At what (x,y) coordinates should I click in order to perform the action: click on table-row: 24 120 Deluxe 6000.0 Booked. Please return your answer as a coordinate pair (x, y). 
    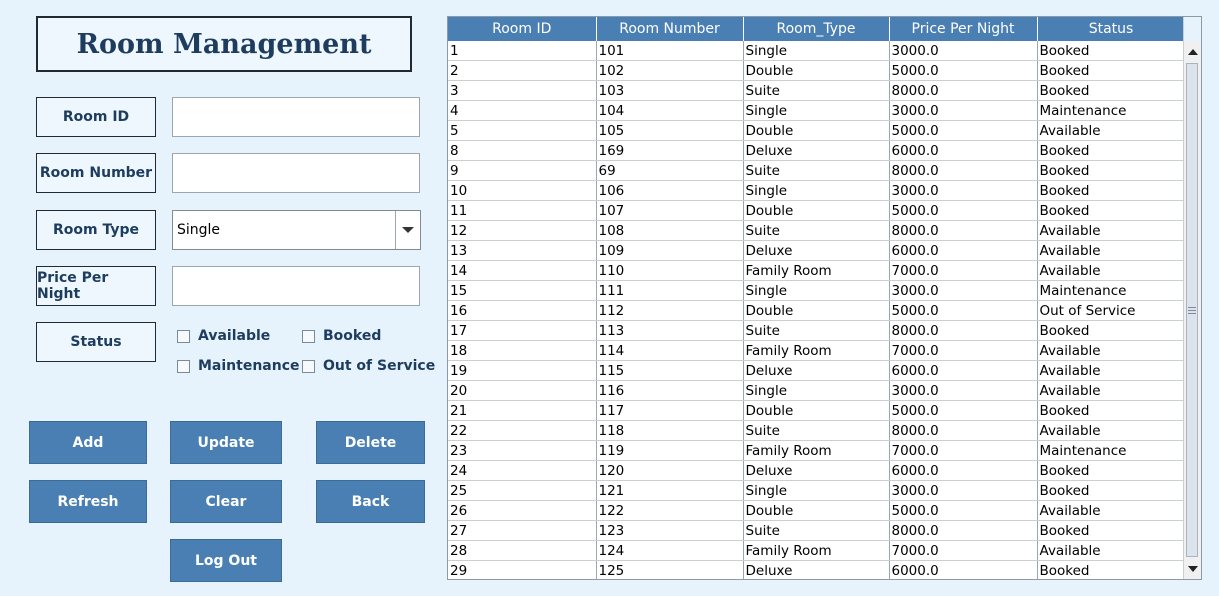
    Looking at the image, I should click on (817, 470).